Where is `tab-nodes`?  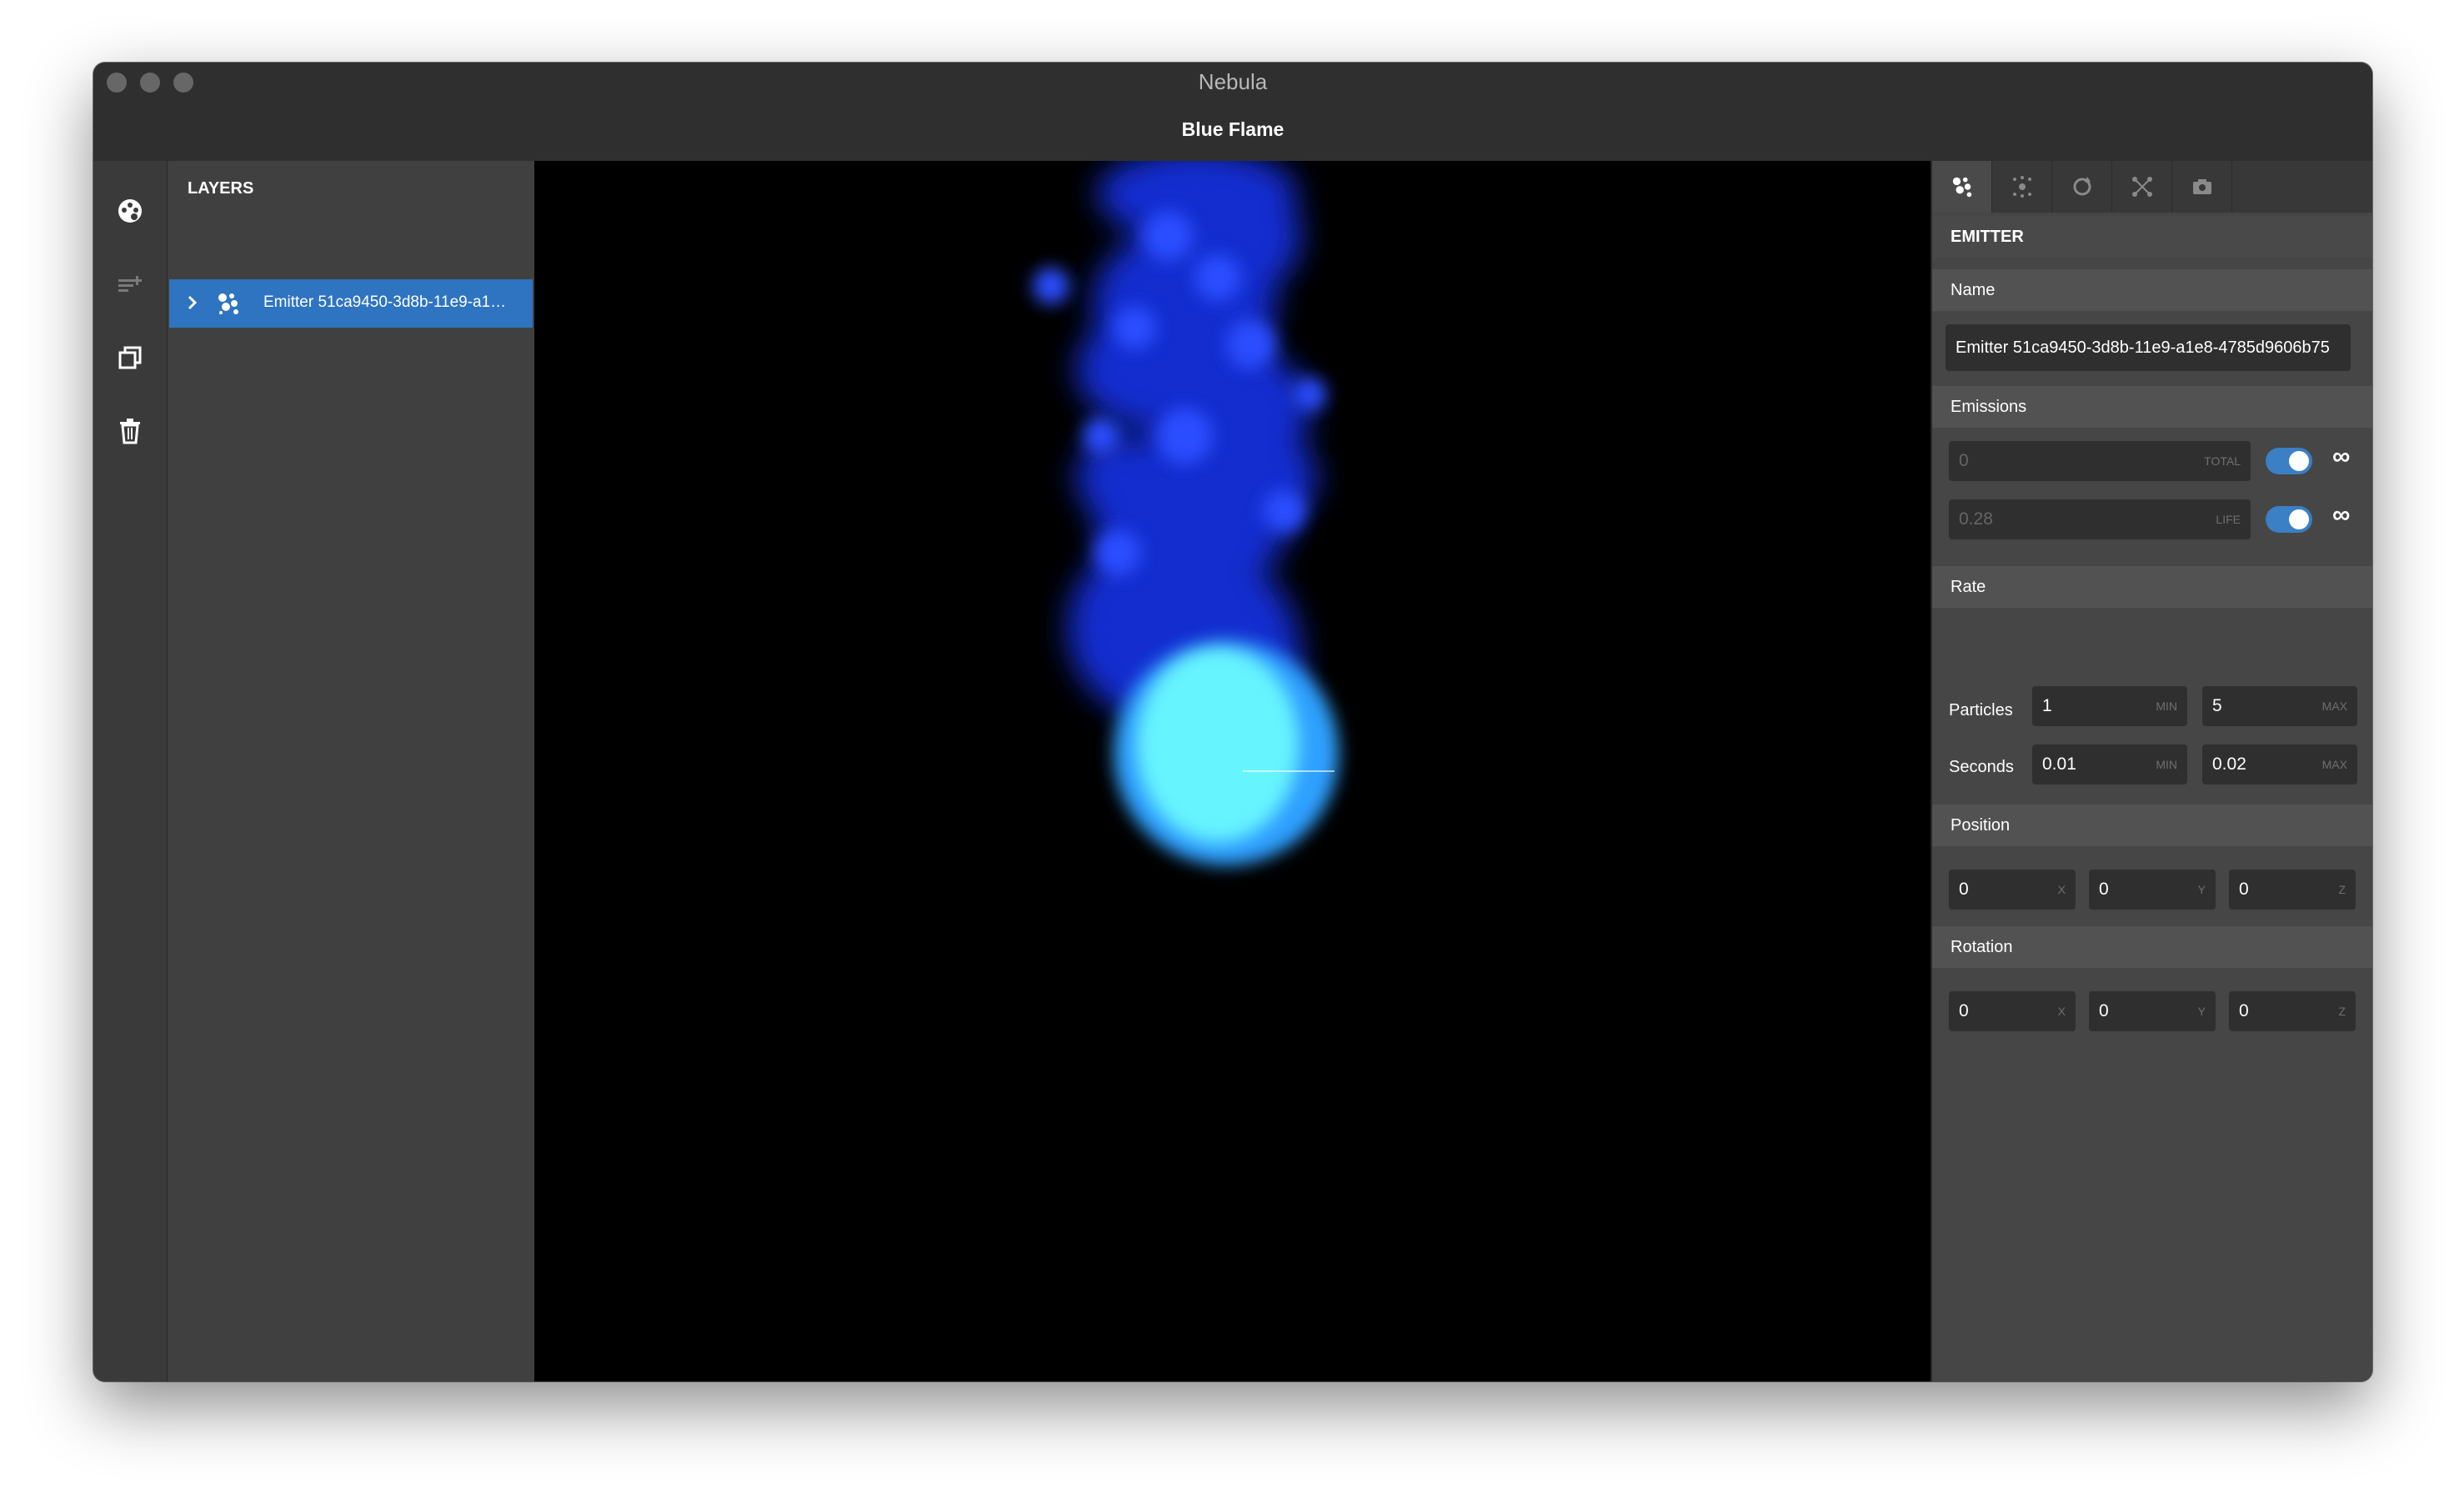 tab-nodes is located at coordinates (2142, 187).